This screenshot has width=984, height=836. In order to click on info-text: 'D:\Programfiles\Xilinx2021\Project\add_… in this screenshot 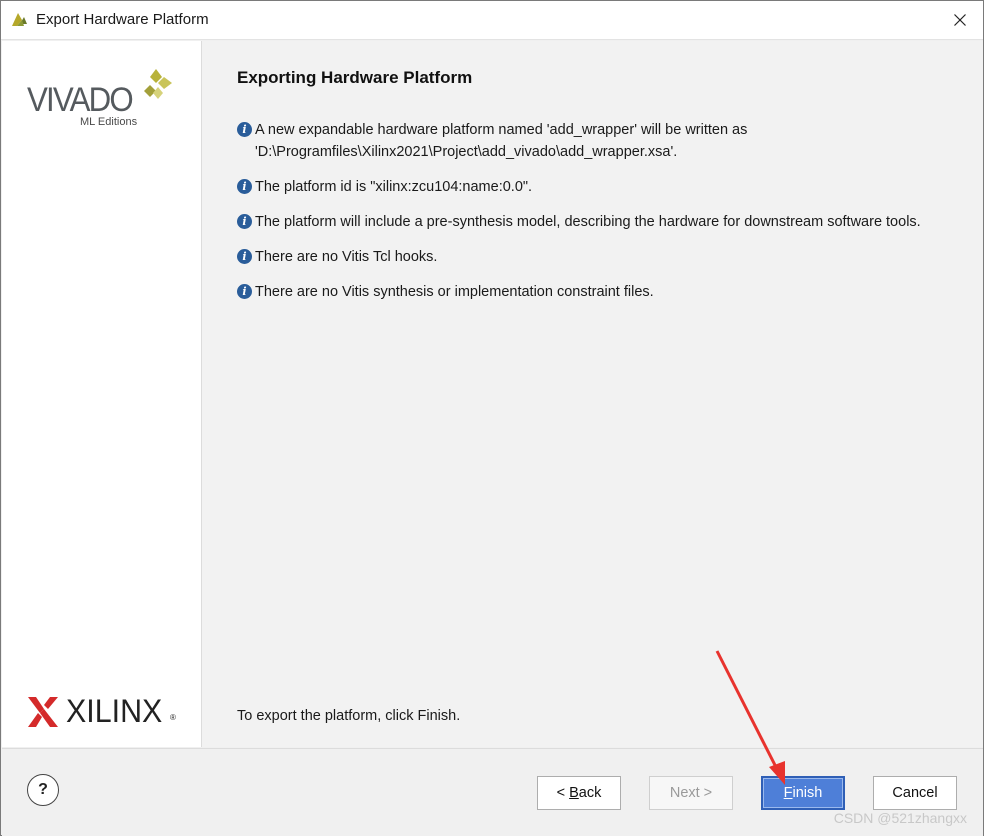, I will do `click(466, 152)`.